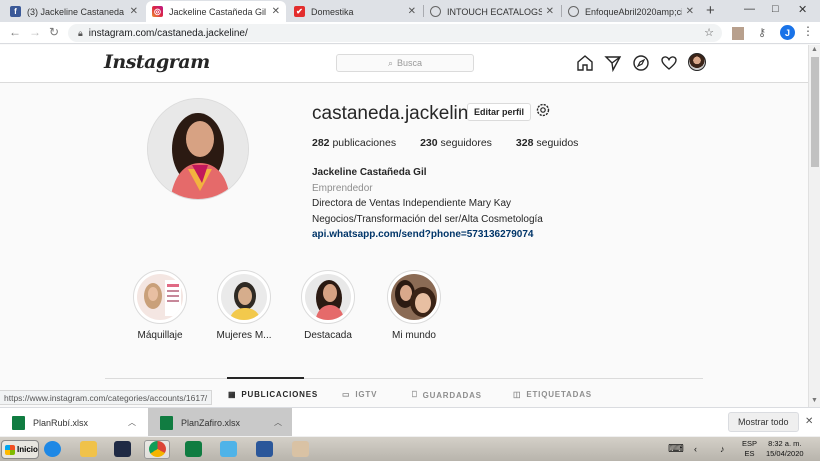 The height and width of the screenshot is (461, 820). Describe the element at coordinates (366, 394) in the screenshot. I see `tab-label: IGTV` at that location.